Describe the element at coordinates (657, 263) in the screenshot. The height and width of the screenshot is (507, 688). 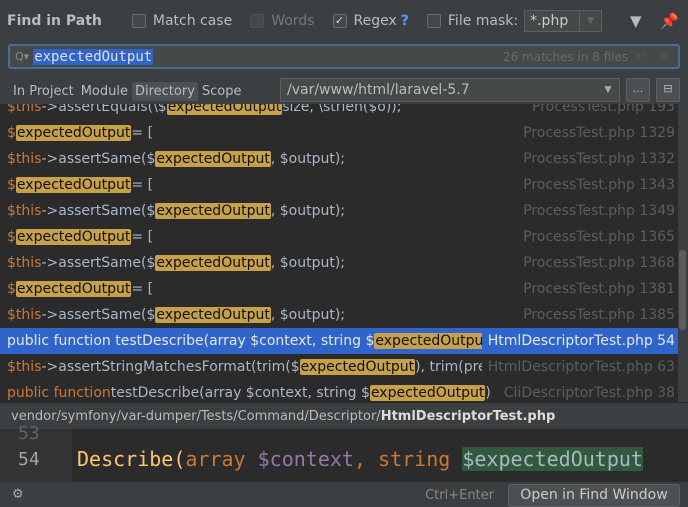
I see `result-line: 1368` at that location.